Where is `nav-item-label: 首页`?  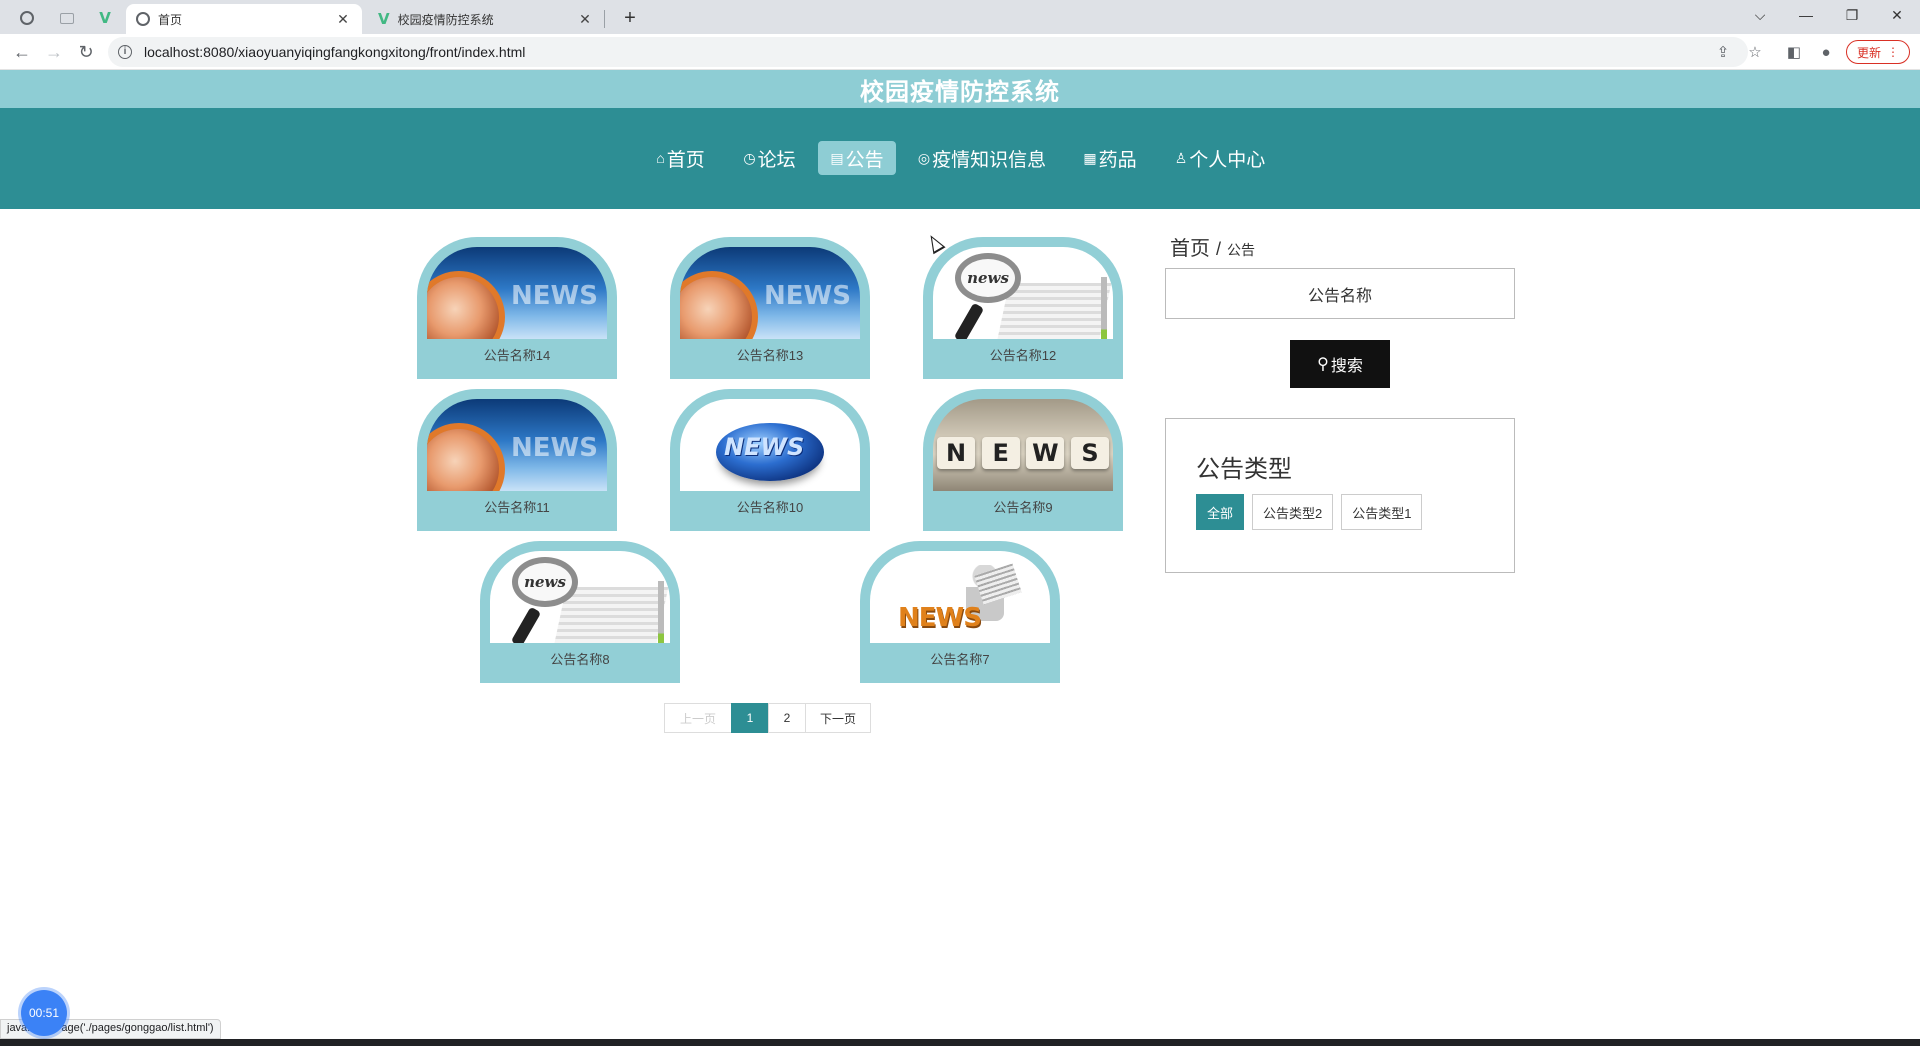 nav-item-label: 首页 is located at coordinates (685, 160).